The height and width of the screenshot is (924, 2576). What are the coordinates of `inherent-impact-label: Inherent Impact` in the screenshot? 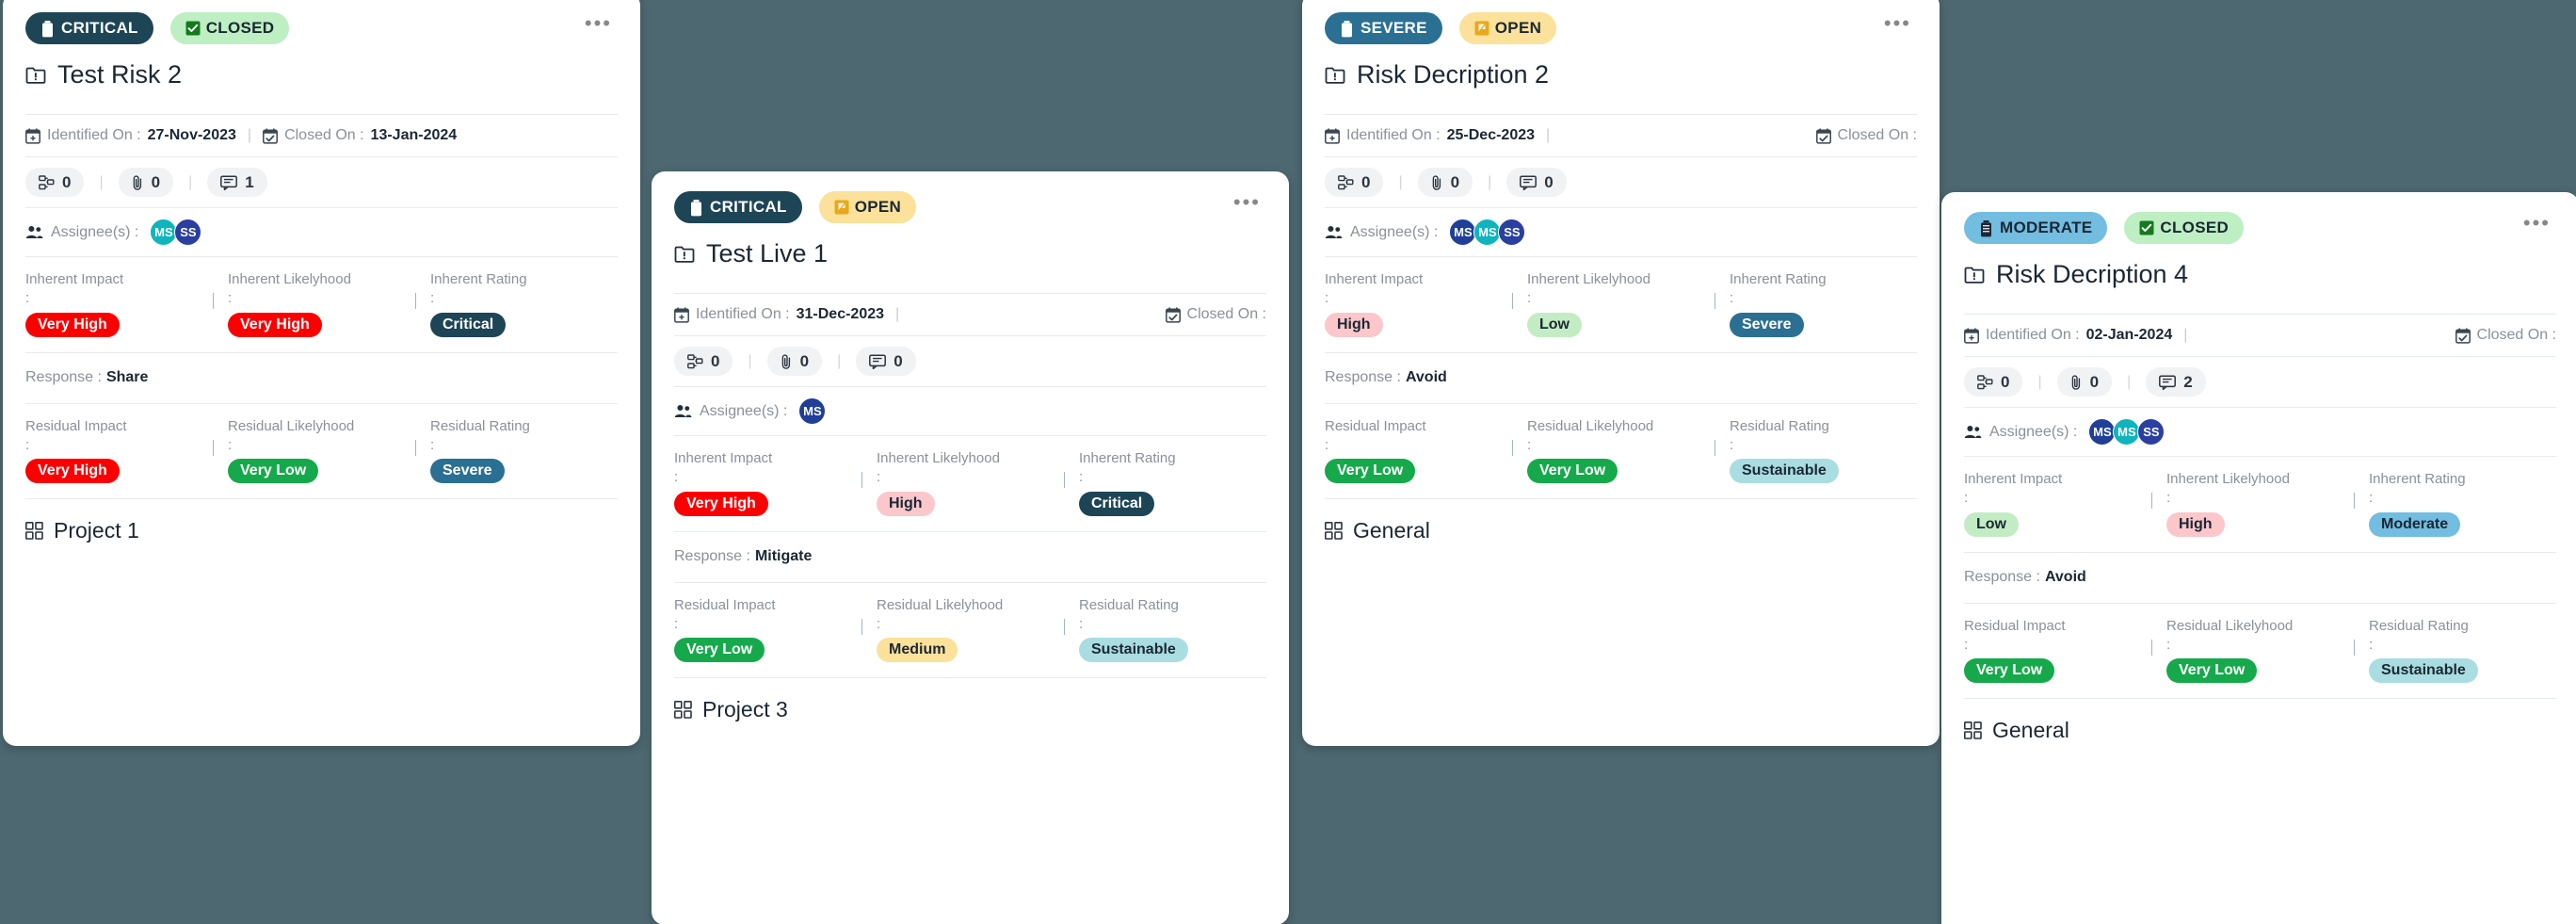 It's located at (2013, 479).